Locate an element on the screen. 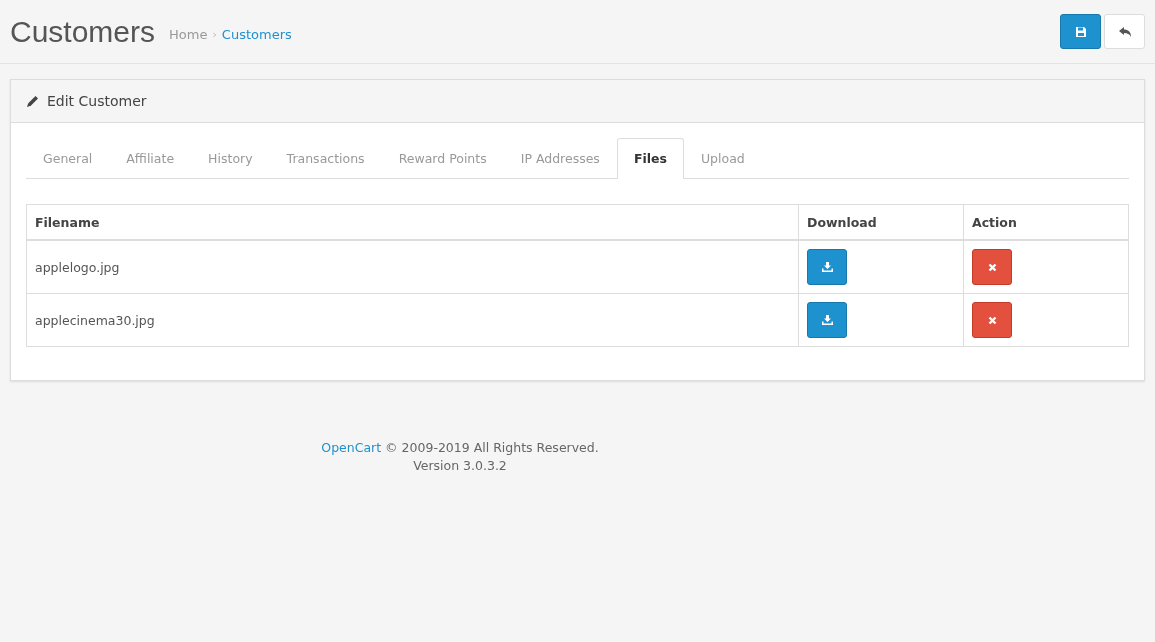 Image resolution: width=1155 pixels, height=642 pixels. reply-icon is located at coordinates (1124, 31).